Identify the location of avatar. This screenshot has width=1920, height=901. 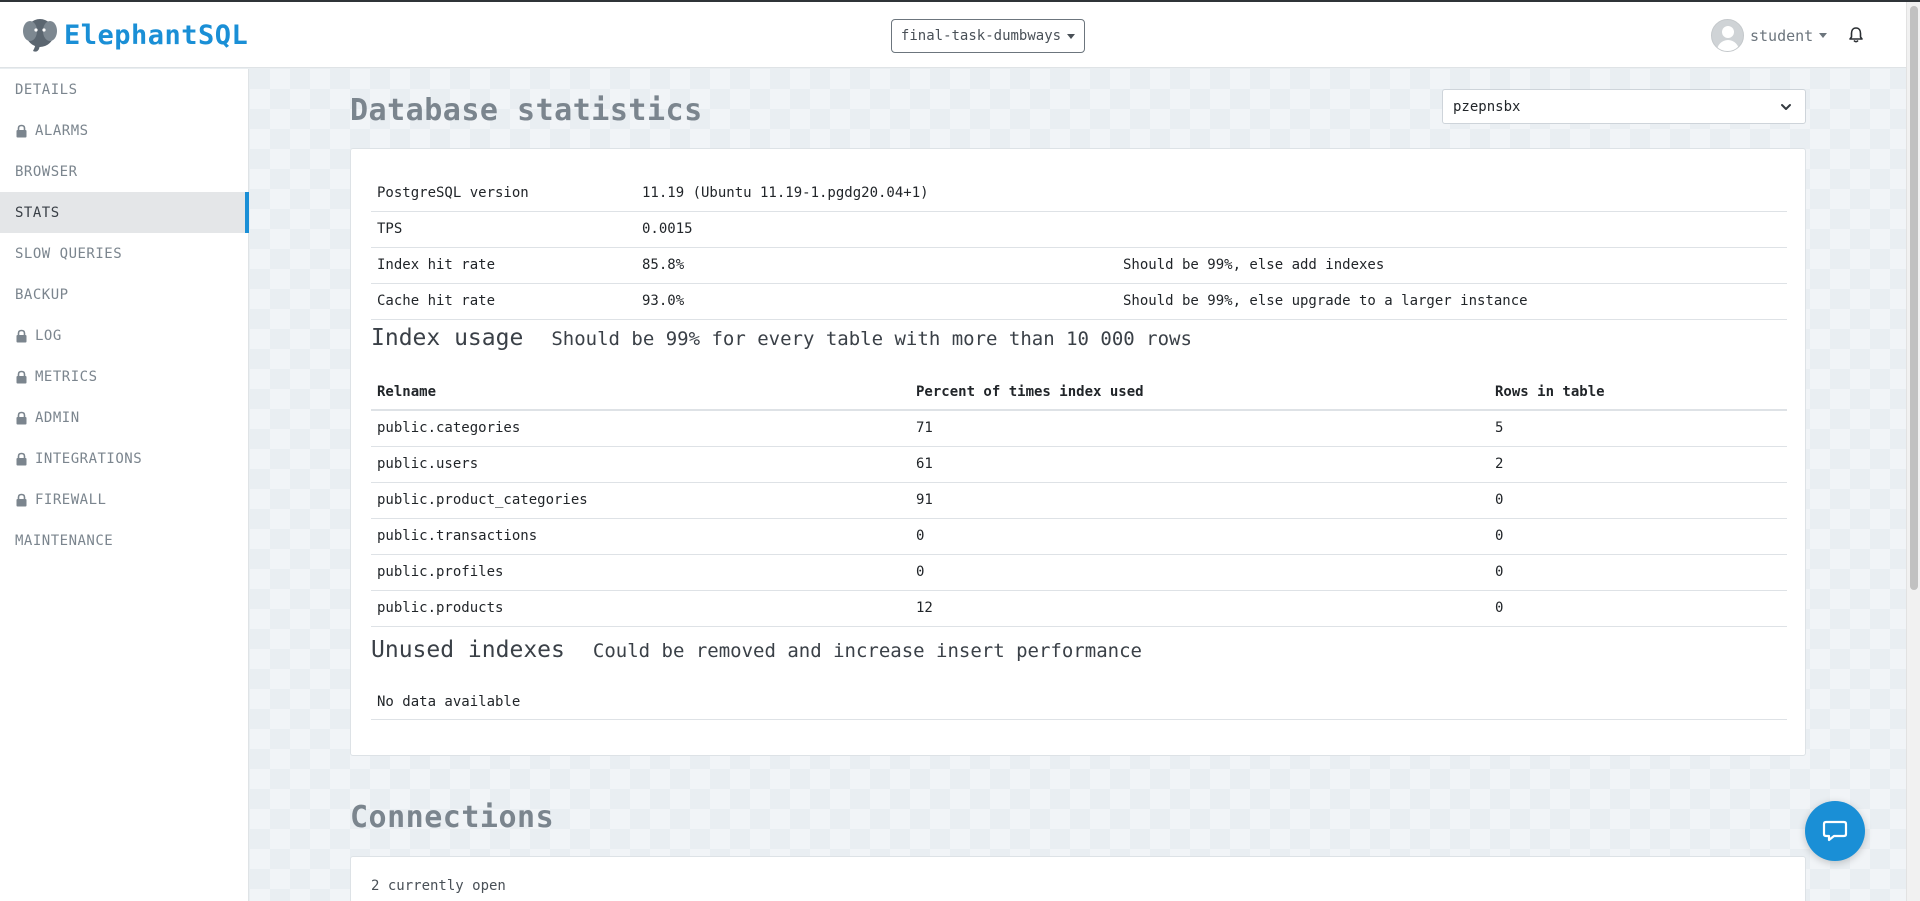
(1727, 35).